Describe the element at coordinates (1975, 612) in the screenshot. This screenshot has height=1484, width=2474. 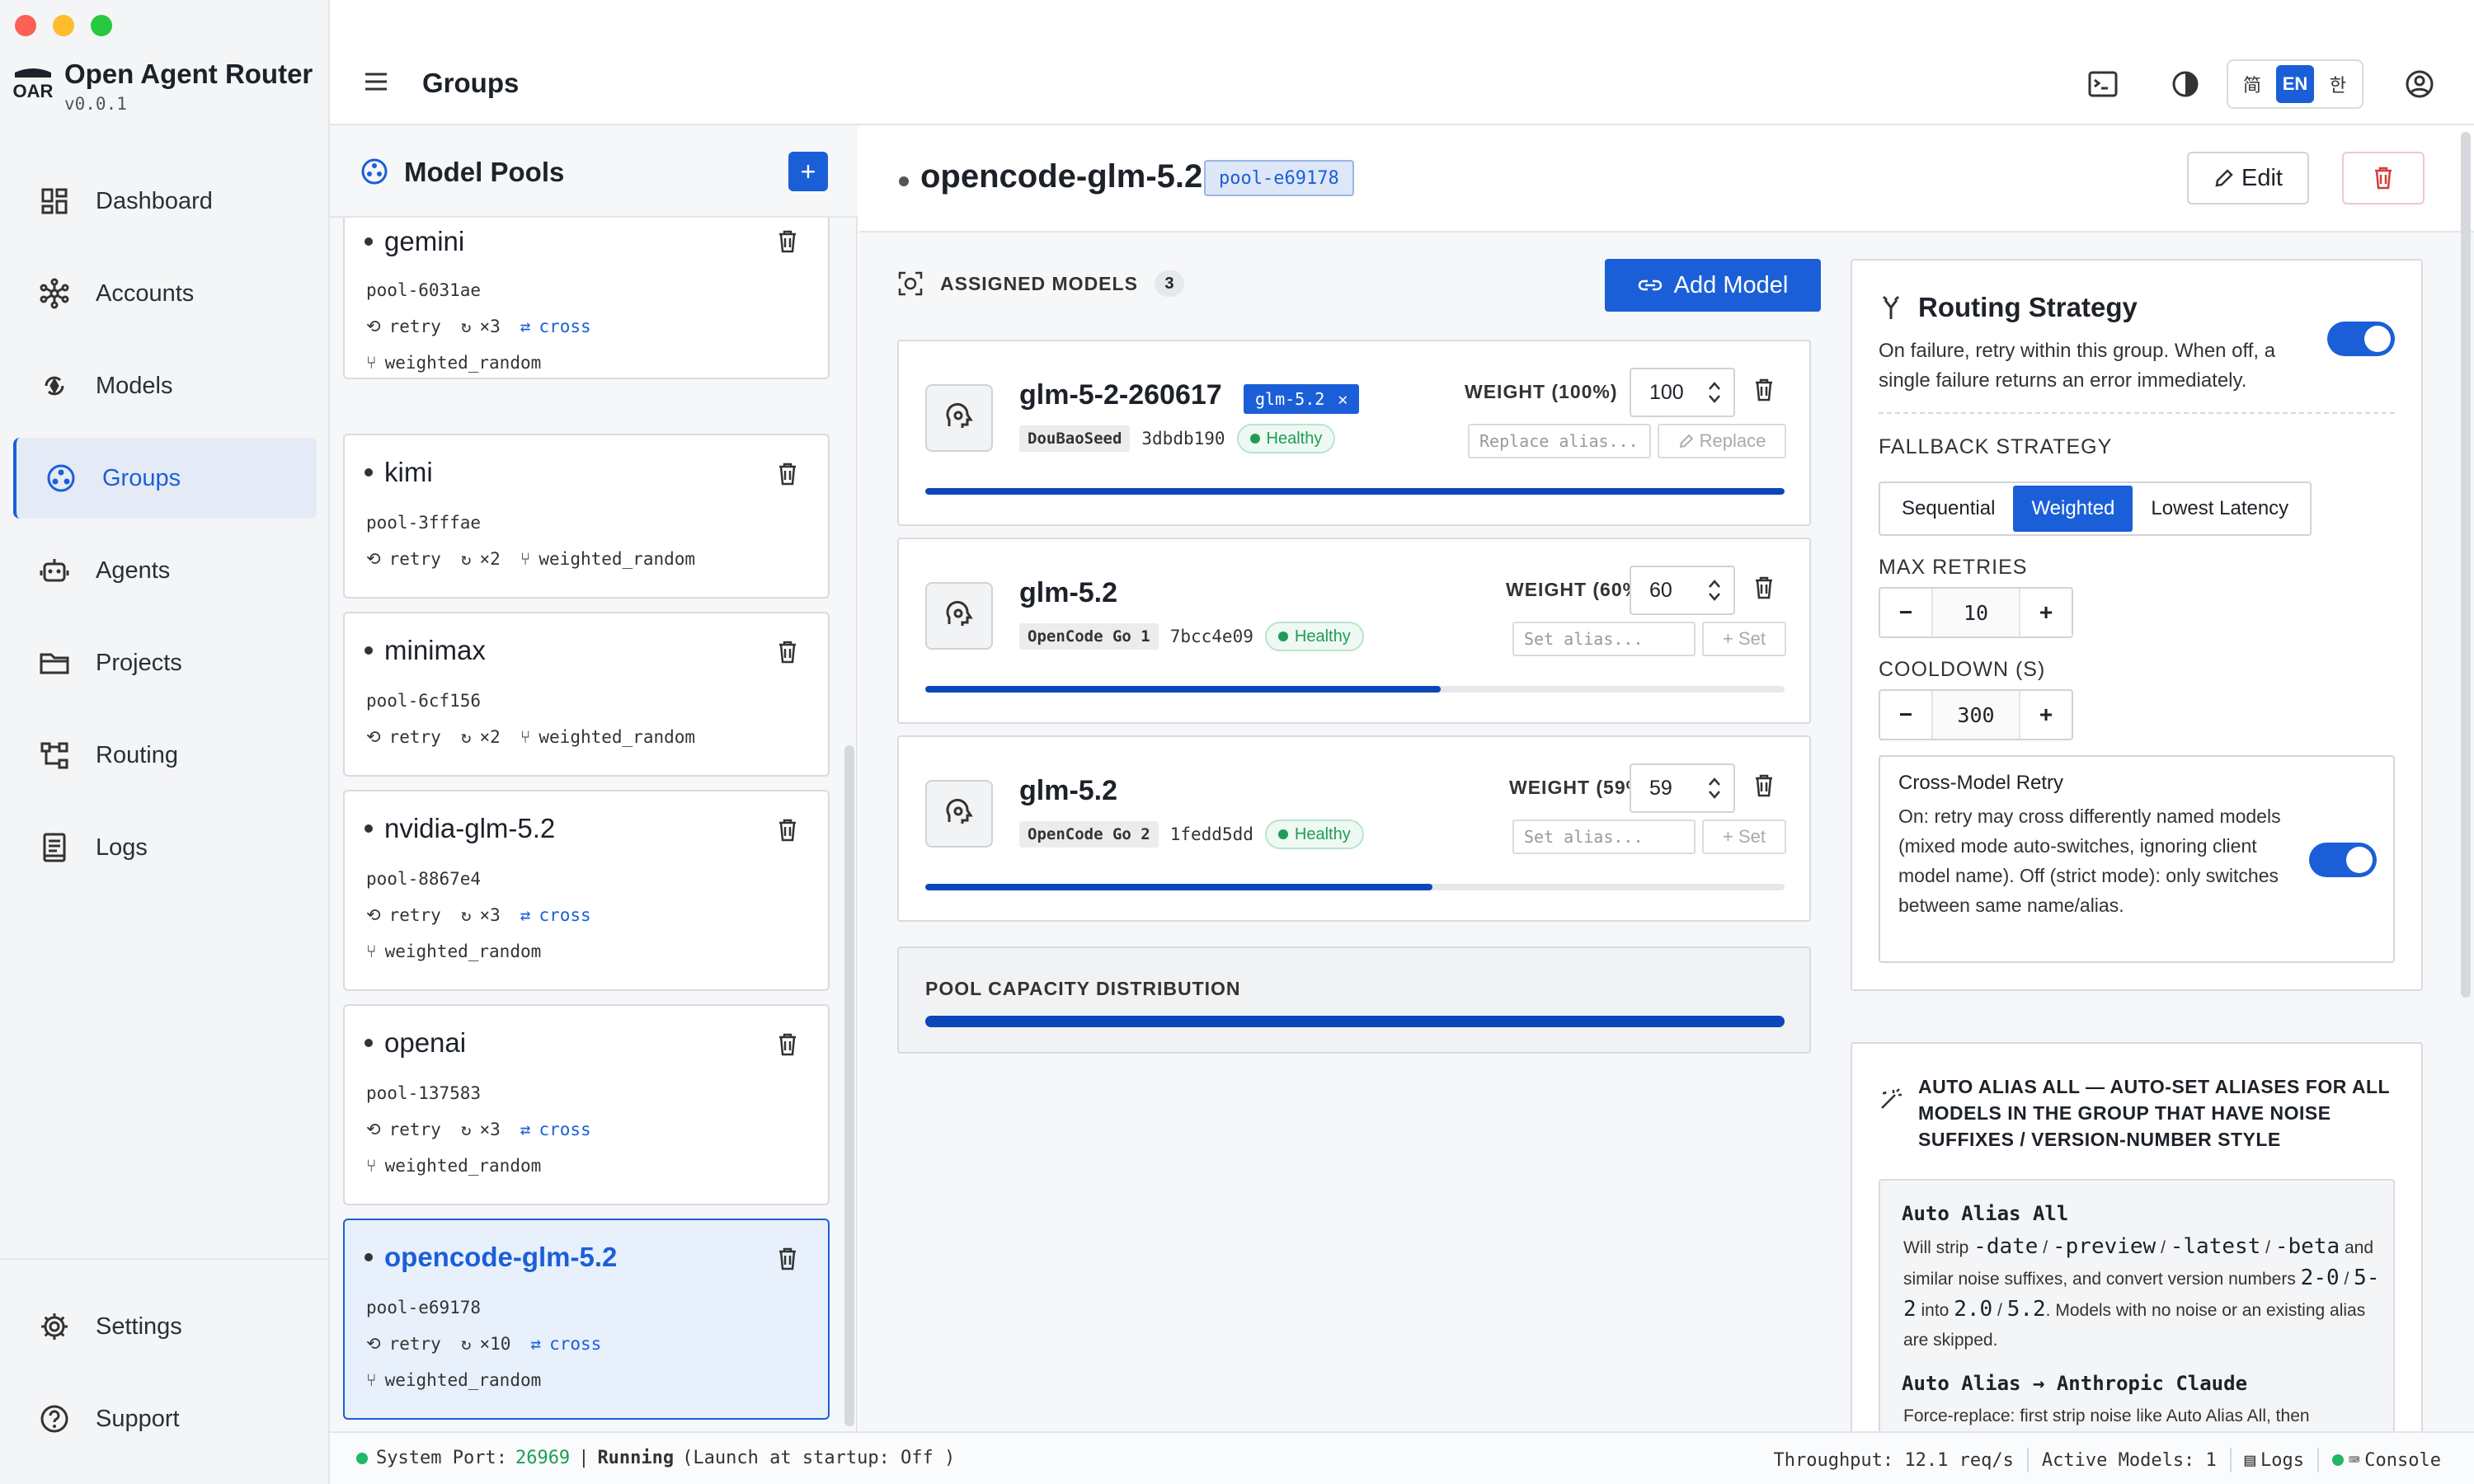
I see `max-retries-value: 10` at that location.